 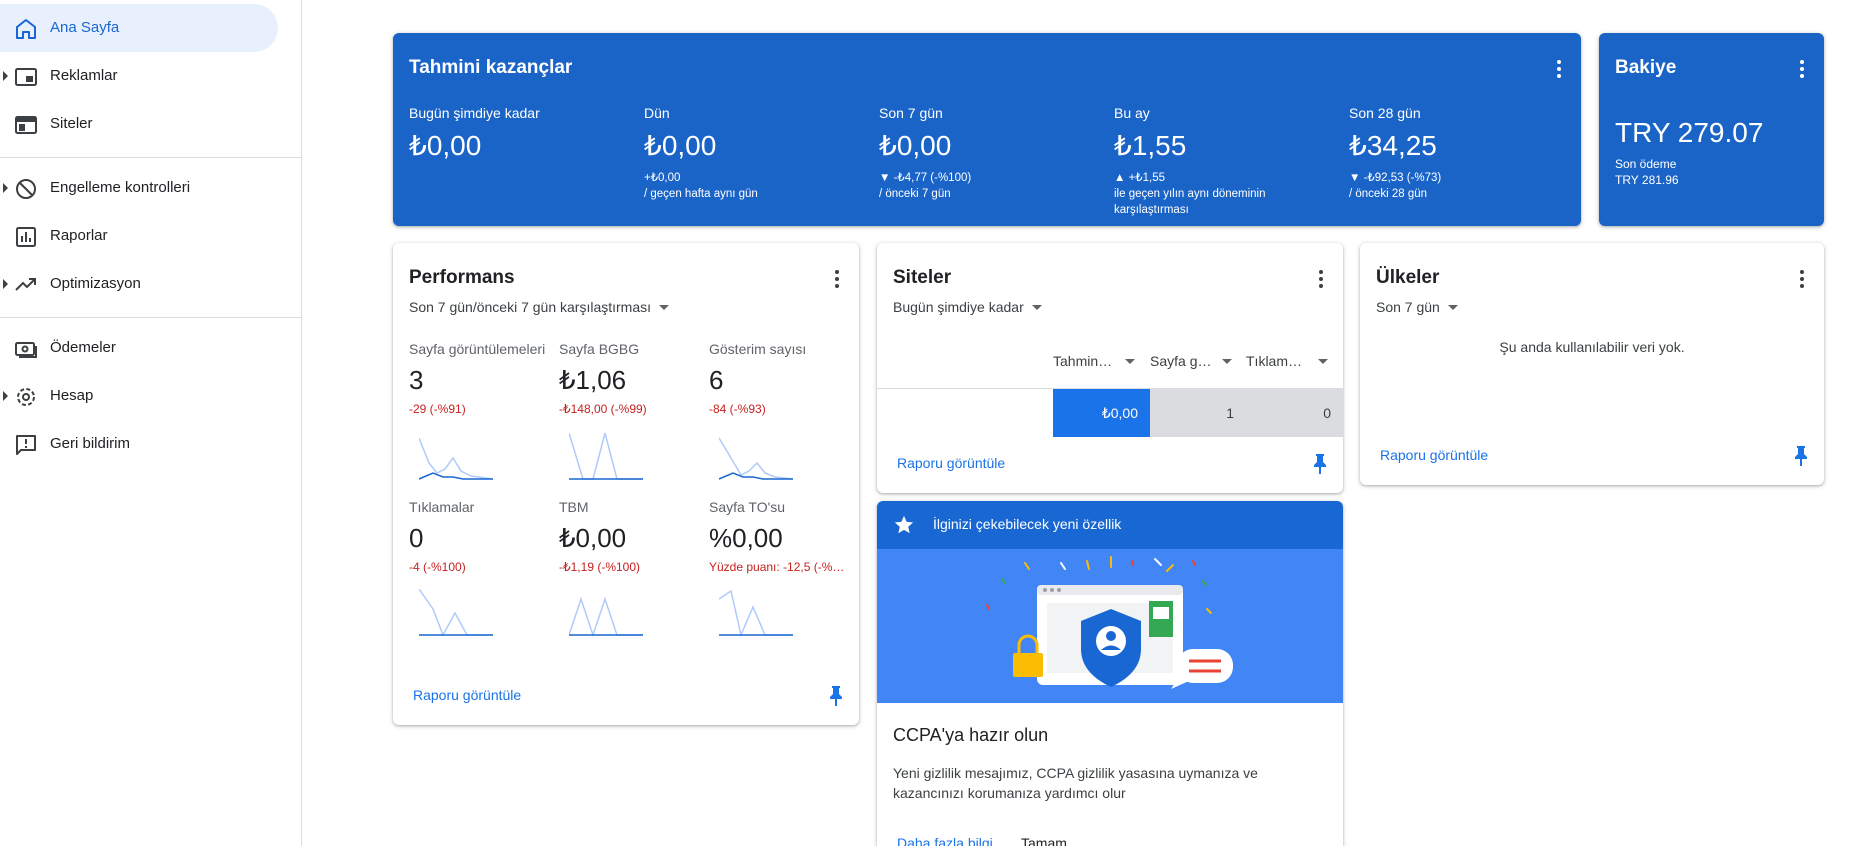 What do you see at coordinates (737, 409) in the screenshot?
I see `metric-delta: -84 (-%93)` at bounding box center [737, 409].